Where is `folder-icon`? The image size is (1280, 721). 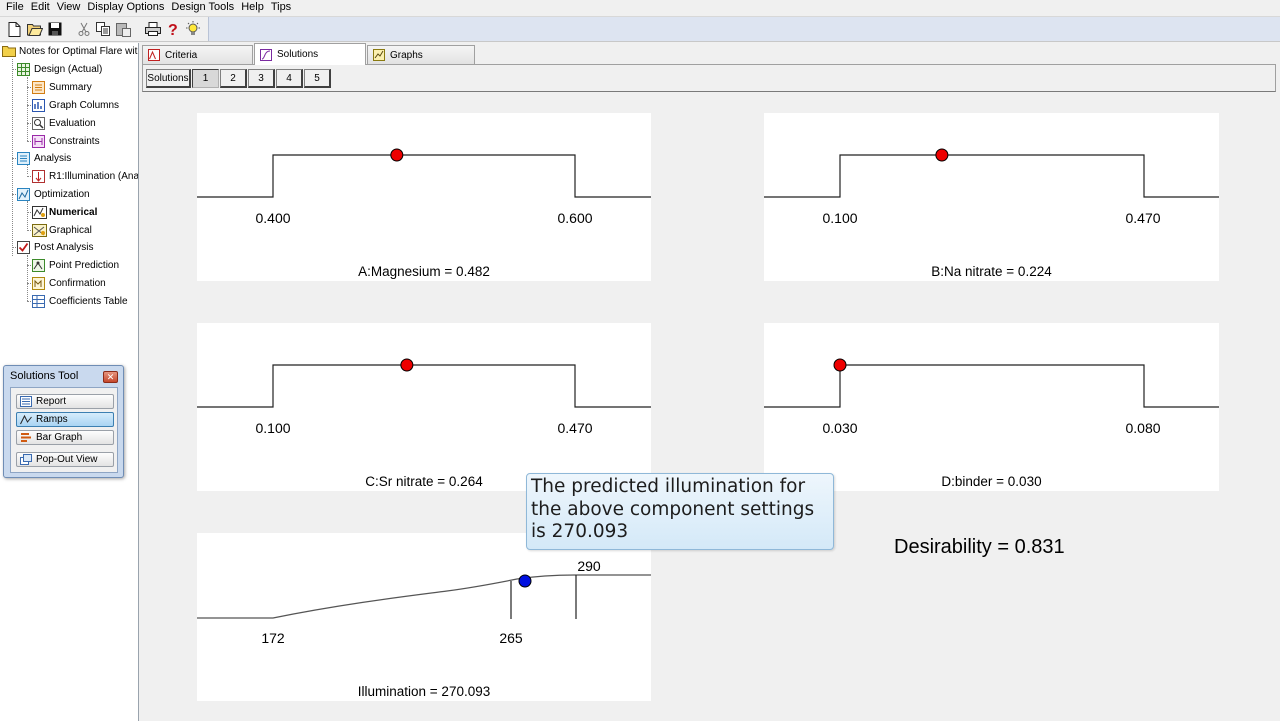
folder-icon is located at coordinates (9, 51).